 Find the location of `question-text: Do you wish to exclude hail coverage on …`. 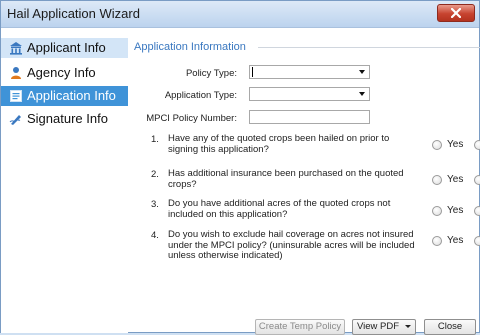

question-text: Do you wish to exclude hail coverage on … is located at coordinates (291, 245).